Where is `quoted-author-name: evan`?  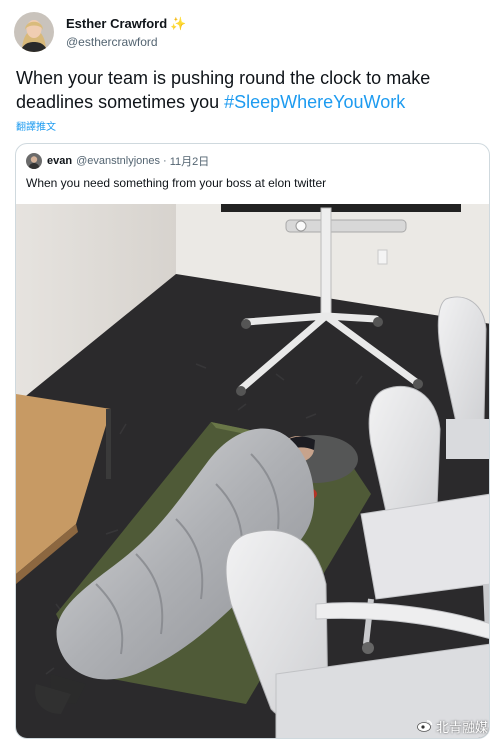 quoted-author-name: evan is located at coordinates (59, 161).